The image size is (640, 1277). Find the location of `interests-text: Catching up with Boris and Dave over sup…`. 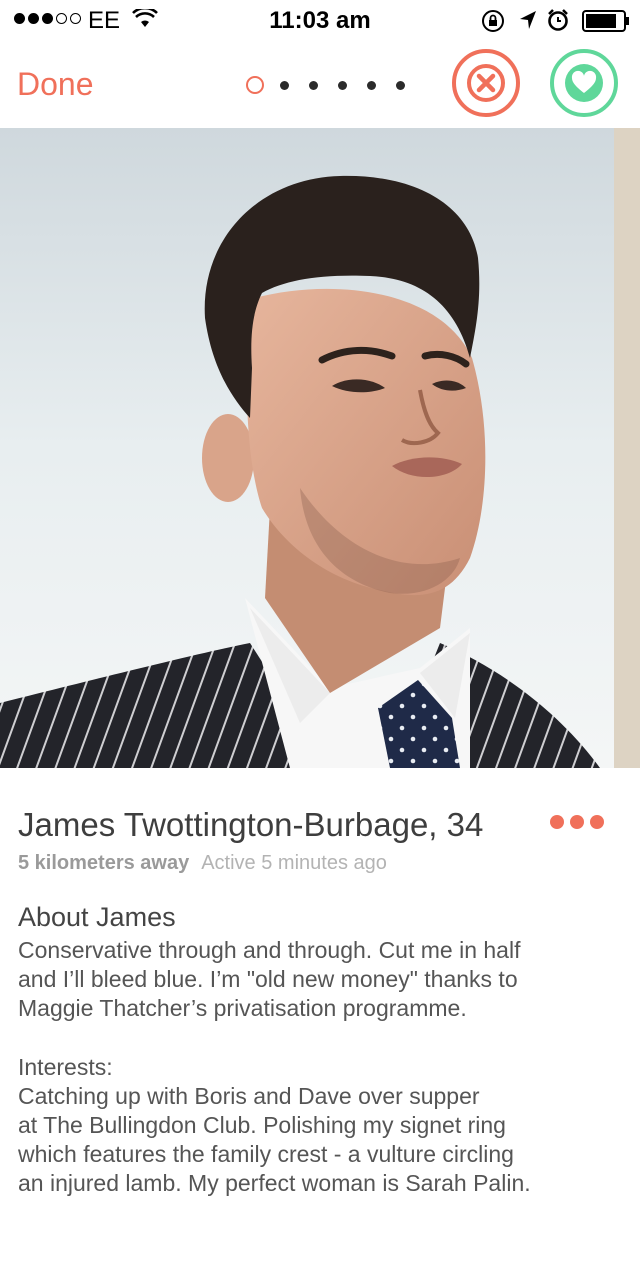

interests-text: Catching up with Boris and Dave over sup… is located at coordinates (274, 1139).